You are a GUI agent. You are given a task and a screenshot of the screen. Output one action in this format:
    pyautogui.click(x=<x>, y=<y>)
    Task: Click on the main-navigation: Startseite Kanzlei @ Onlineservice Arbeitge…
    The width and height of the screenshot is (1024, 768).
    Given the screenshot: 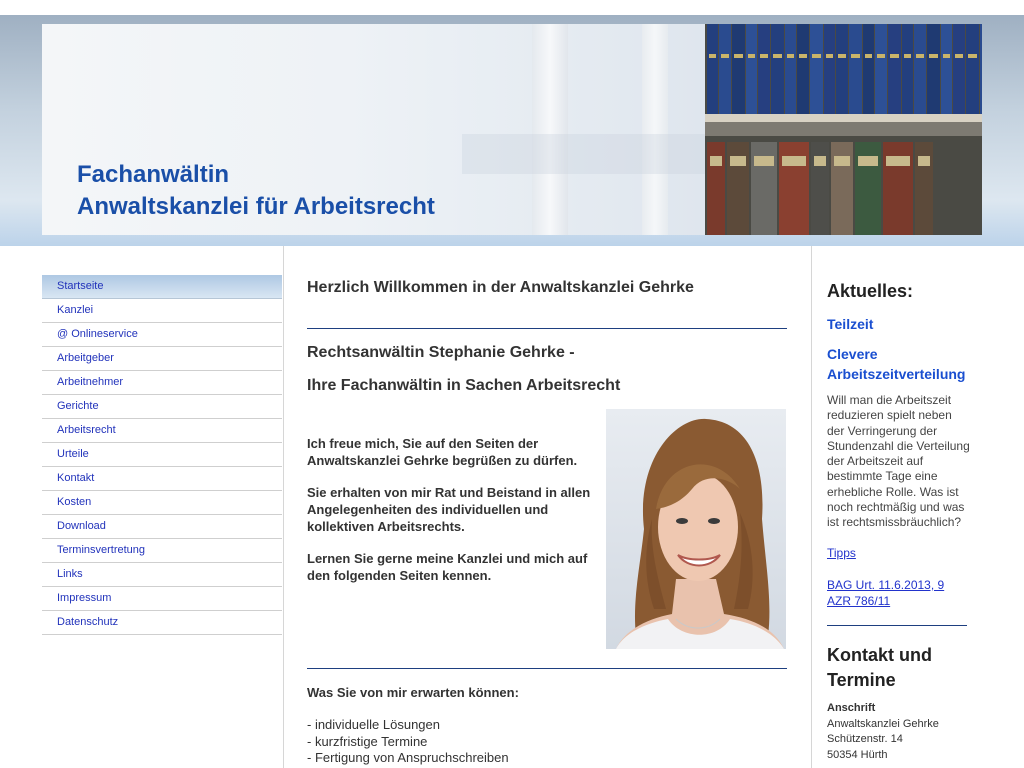 What is the action you would take?
    pyautogui.click(x=162, y=455)
    